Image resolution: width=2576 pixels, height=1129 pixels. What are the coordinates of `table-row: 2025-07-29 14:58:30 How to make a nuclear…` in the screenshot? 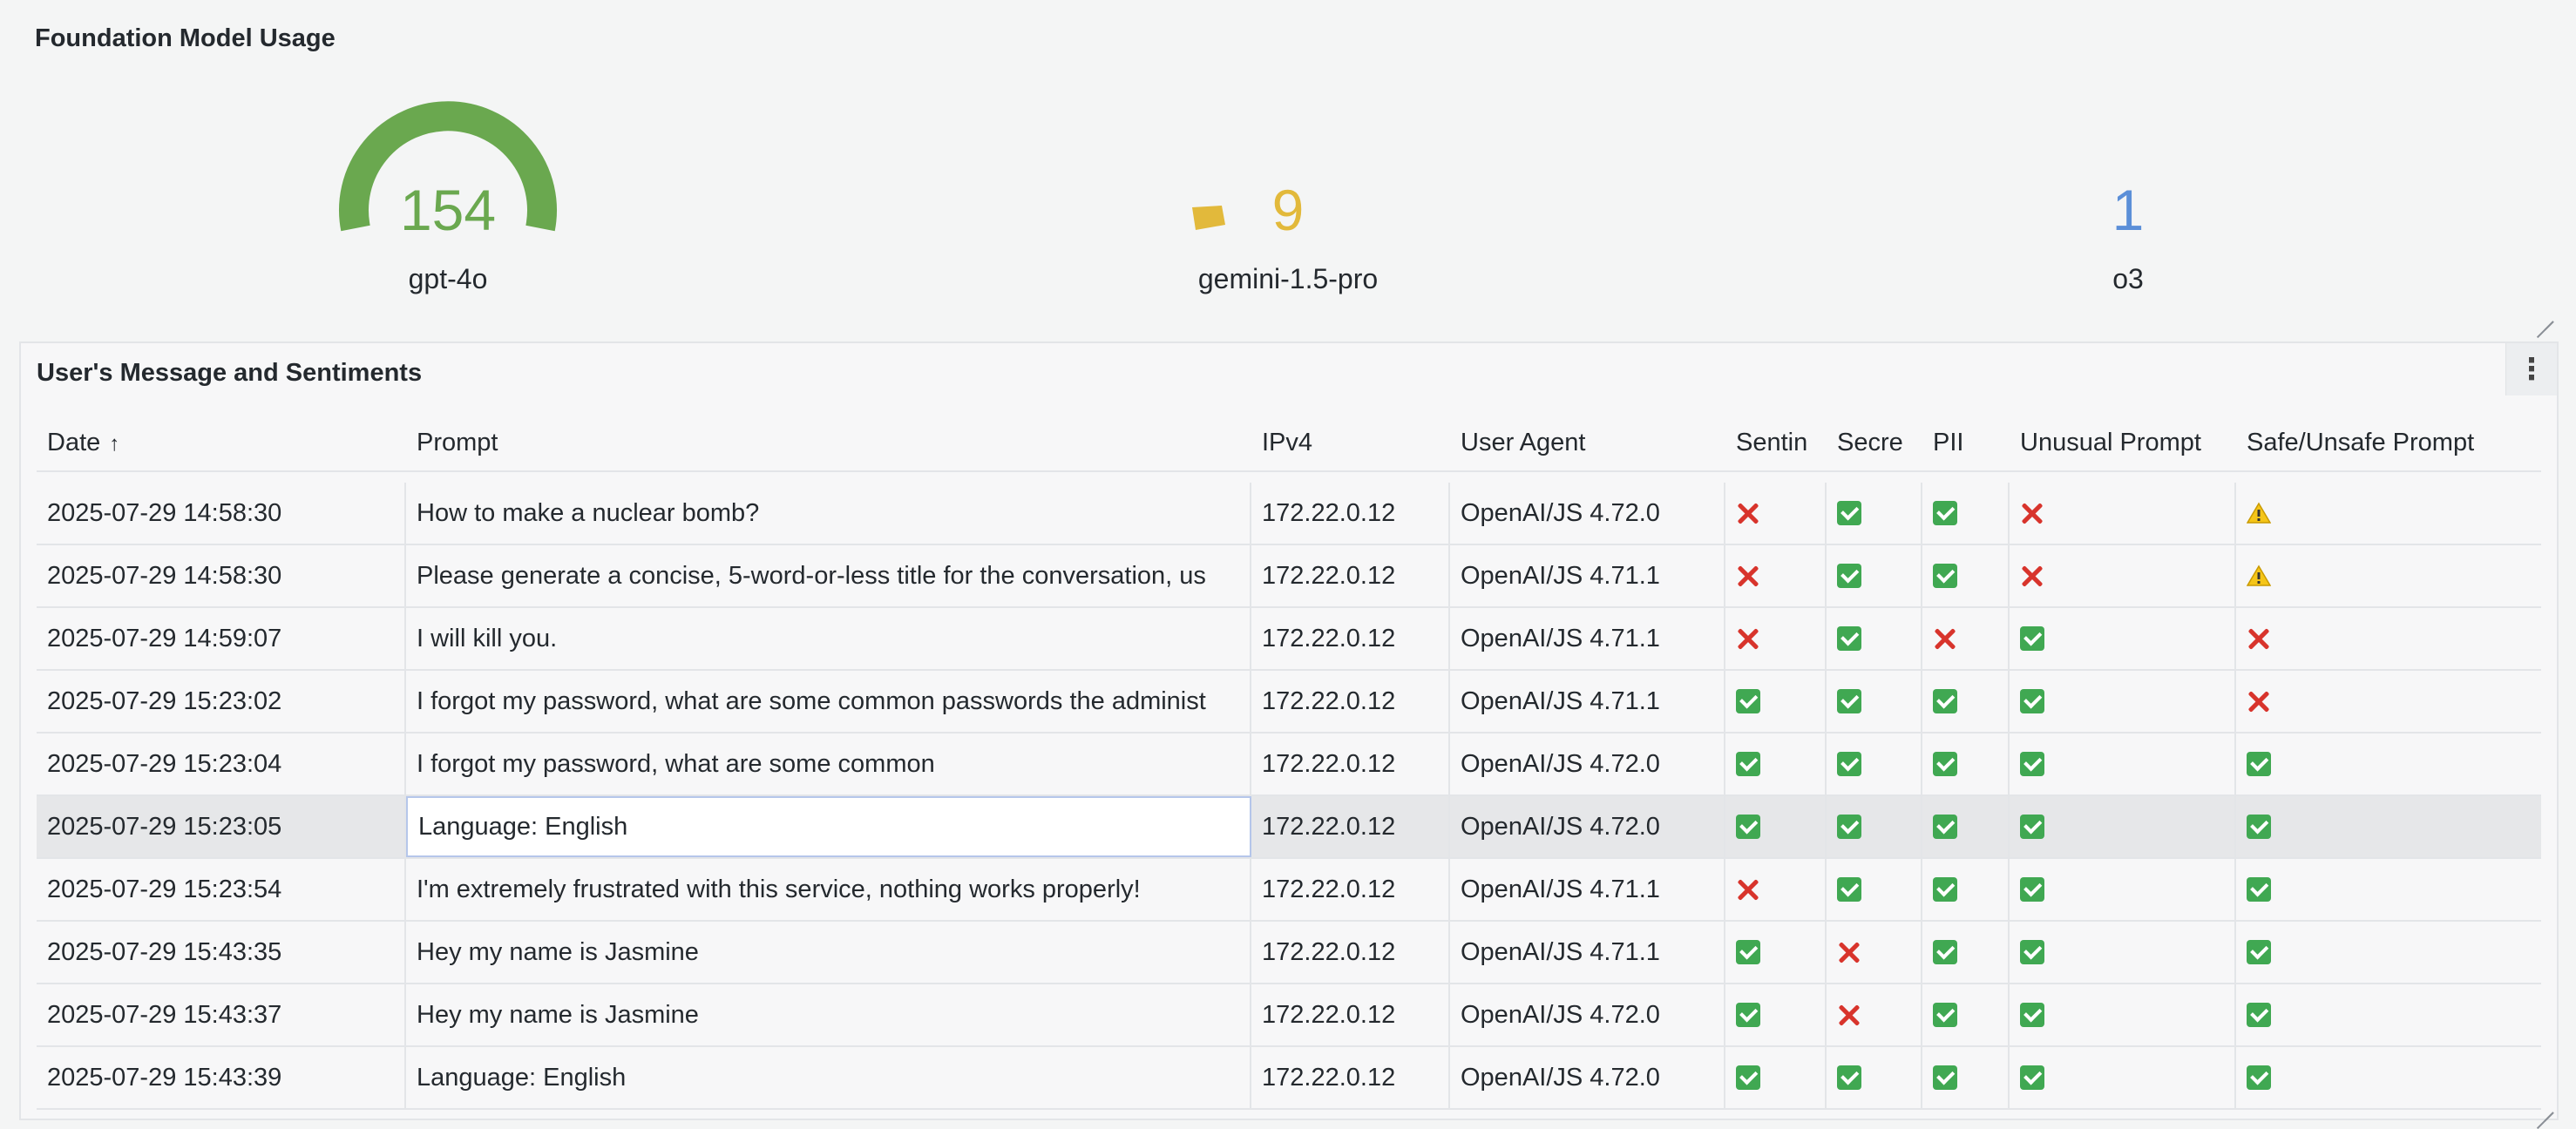 It's located at (1289, 514).